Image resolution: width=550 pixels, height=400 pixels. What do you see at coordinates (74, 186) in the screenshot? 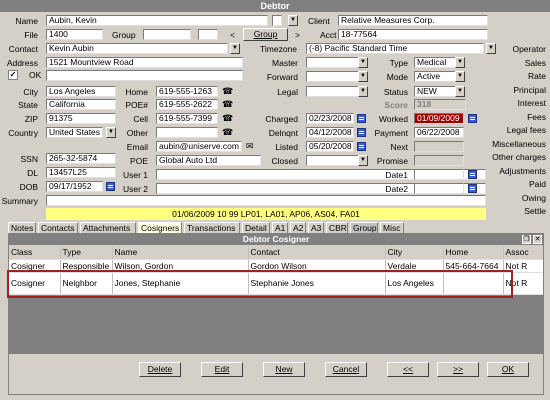
I see `dob-field: 09/17/1952` at bounding box center [74, 186].